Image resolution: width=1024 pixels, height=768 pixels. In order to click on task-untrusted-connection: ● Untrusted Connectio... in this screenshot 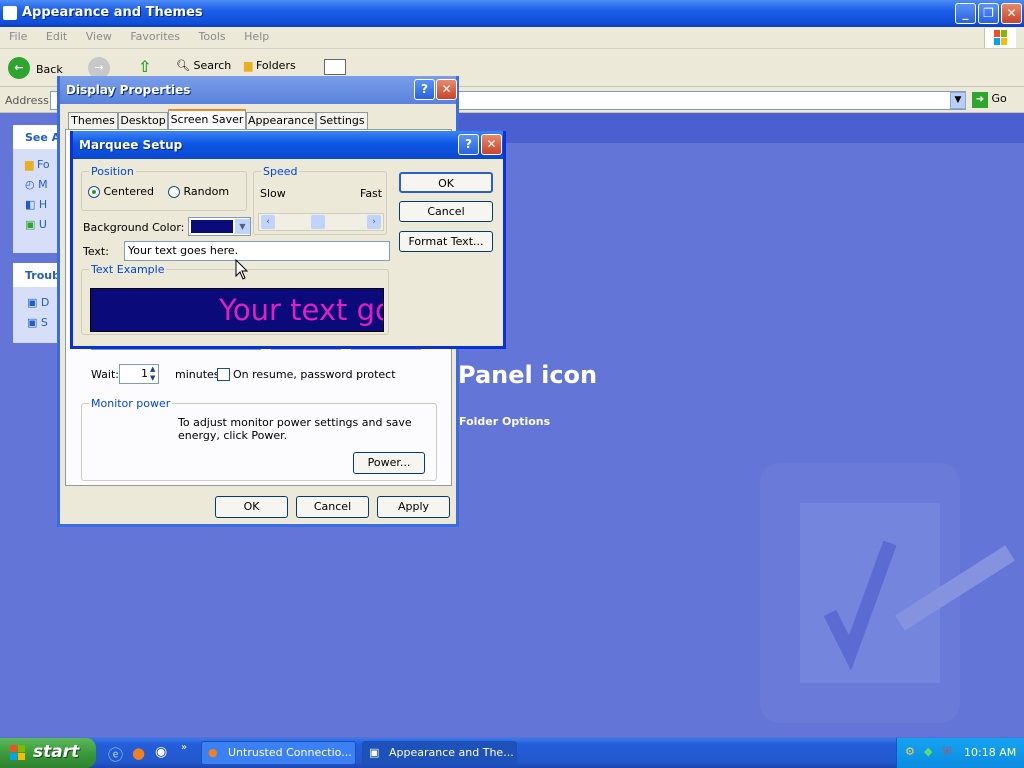, I will do `click(278, 753)`.